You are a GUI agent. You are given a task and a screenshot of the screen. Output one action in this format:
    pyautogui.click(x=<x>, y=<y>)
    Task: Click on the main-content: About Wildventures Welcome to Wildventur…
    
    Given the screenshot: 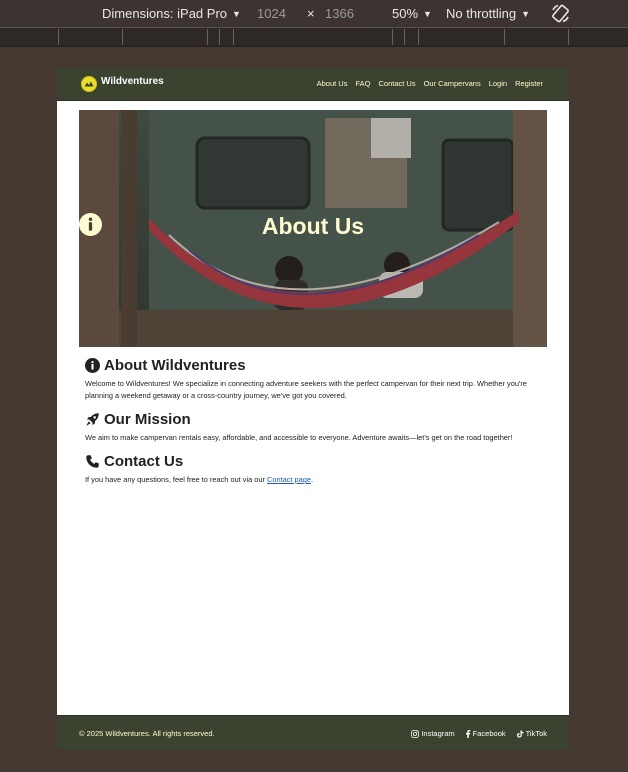 What is the action you would take?
    pyautogui.click(x=315, y=426)
    